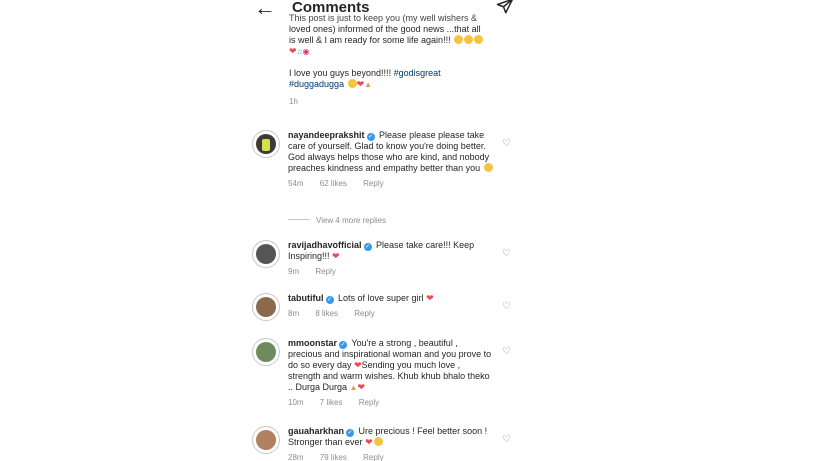 This screenshot has width=830, height=461. I want to click on divider-line, so click(299, 219).